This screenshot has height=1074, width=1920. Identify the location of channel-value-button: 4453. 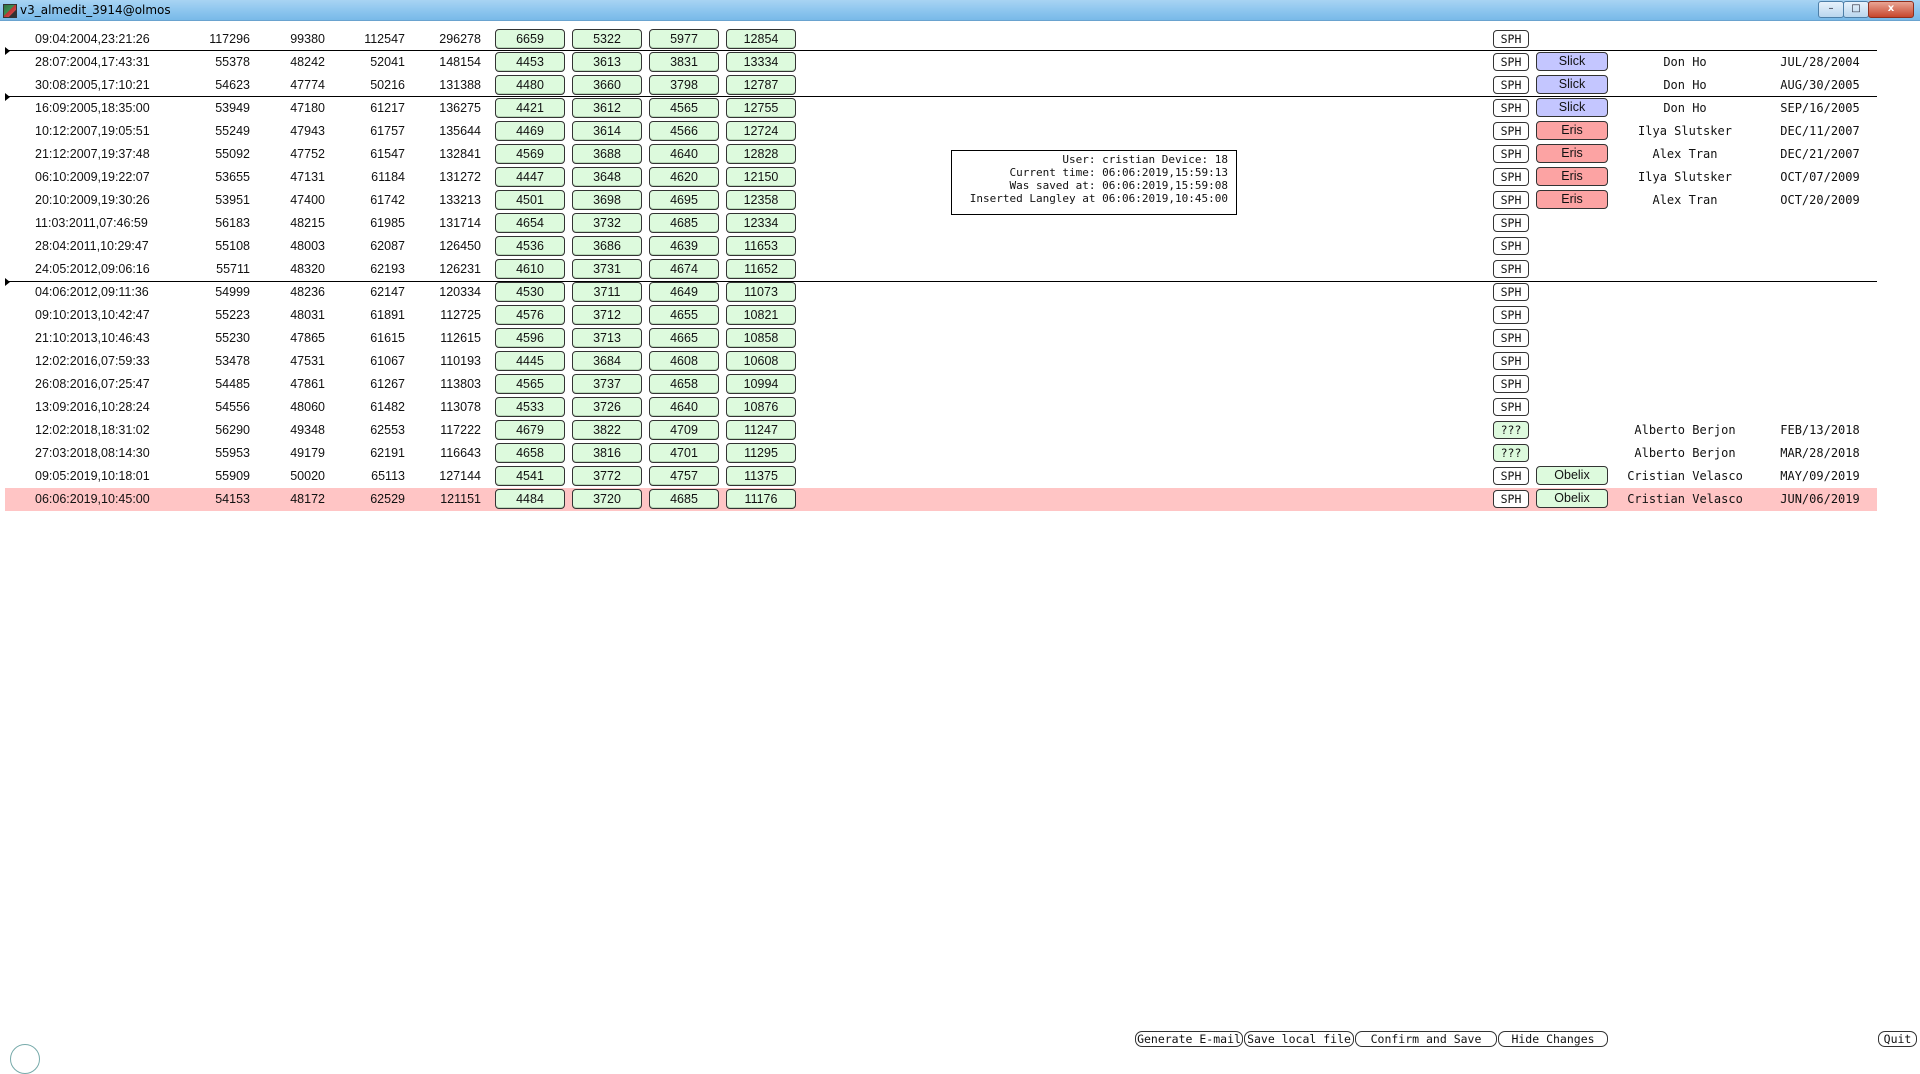
(530, 62).